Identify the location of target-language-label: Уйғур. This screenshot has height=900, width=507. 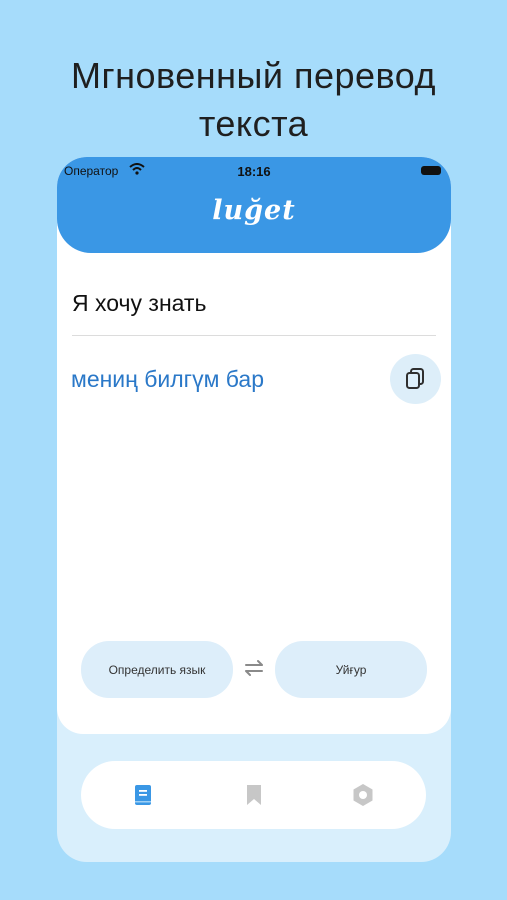
(351, 669).